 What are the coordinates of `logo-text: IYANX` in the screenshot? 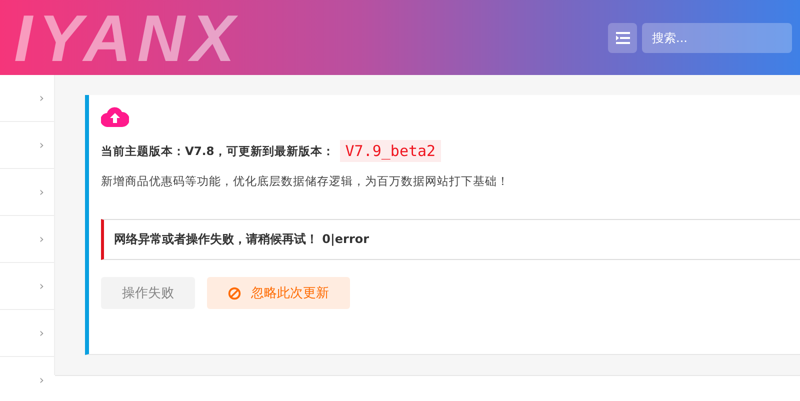 It's located at (127, 37).